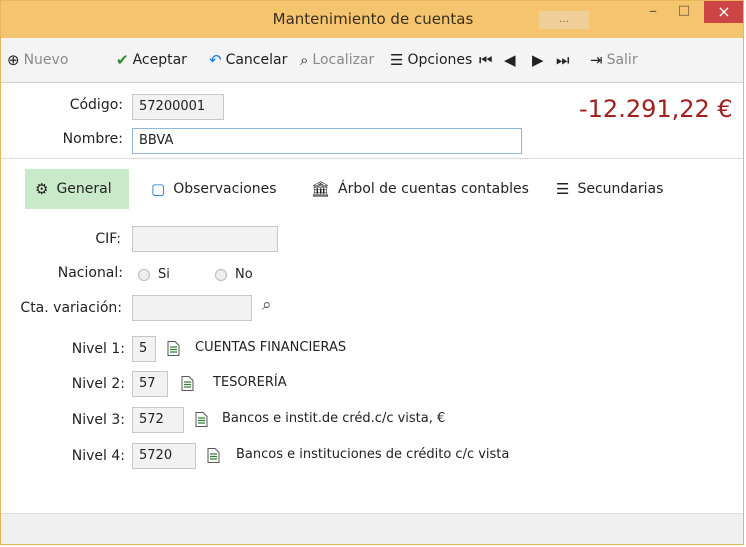  Describe the element at coordinates (225, 189) in the screenshot. I see `tab-observaciones-label: Observaciones` at that location.